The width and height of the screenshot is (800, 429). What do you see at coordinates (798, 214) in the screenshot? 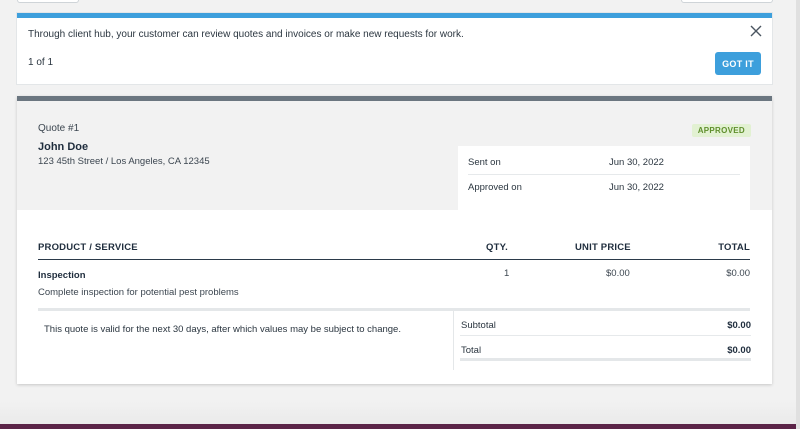
I see `window-edge` at bounding box center [798, 214].